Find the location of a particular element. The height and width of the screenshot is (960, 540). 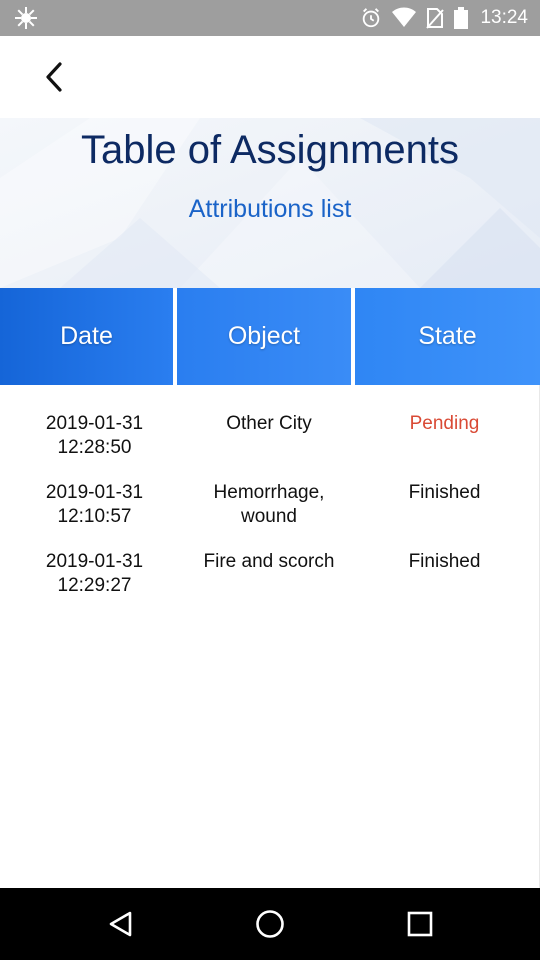

chevron-left-icon is located at coordinates (54, 77).